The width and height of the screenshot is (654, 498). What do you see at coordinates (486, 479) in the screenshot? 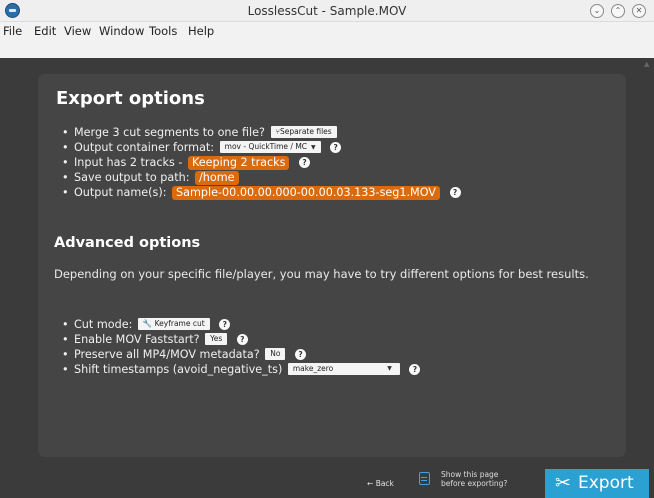
I see `show-page-toggle-label: Show this page before exporting?` at bounding box center [486, 479].